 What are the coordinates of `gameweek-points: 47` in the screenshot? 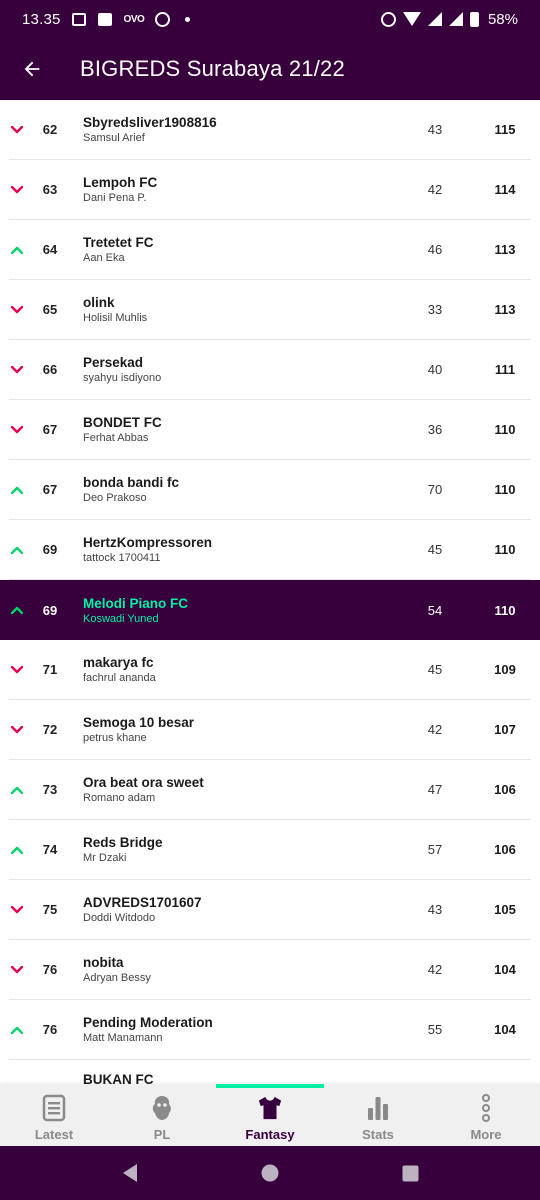 It's located at (435, 789).